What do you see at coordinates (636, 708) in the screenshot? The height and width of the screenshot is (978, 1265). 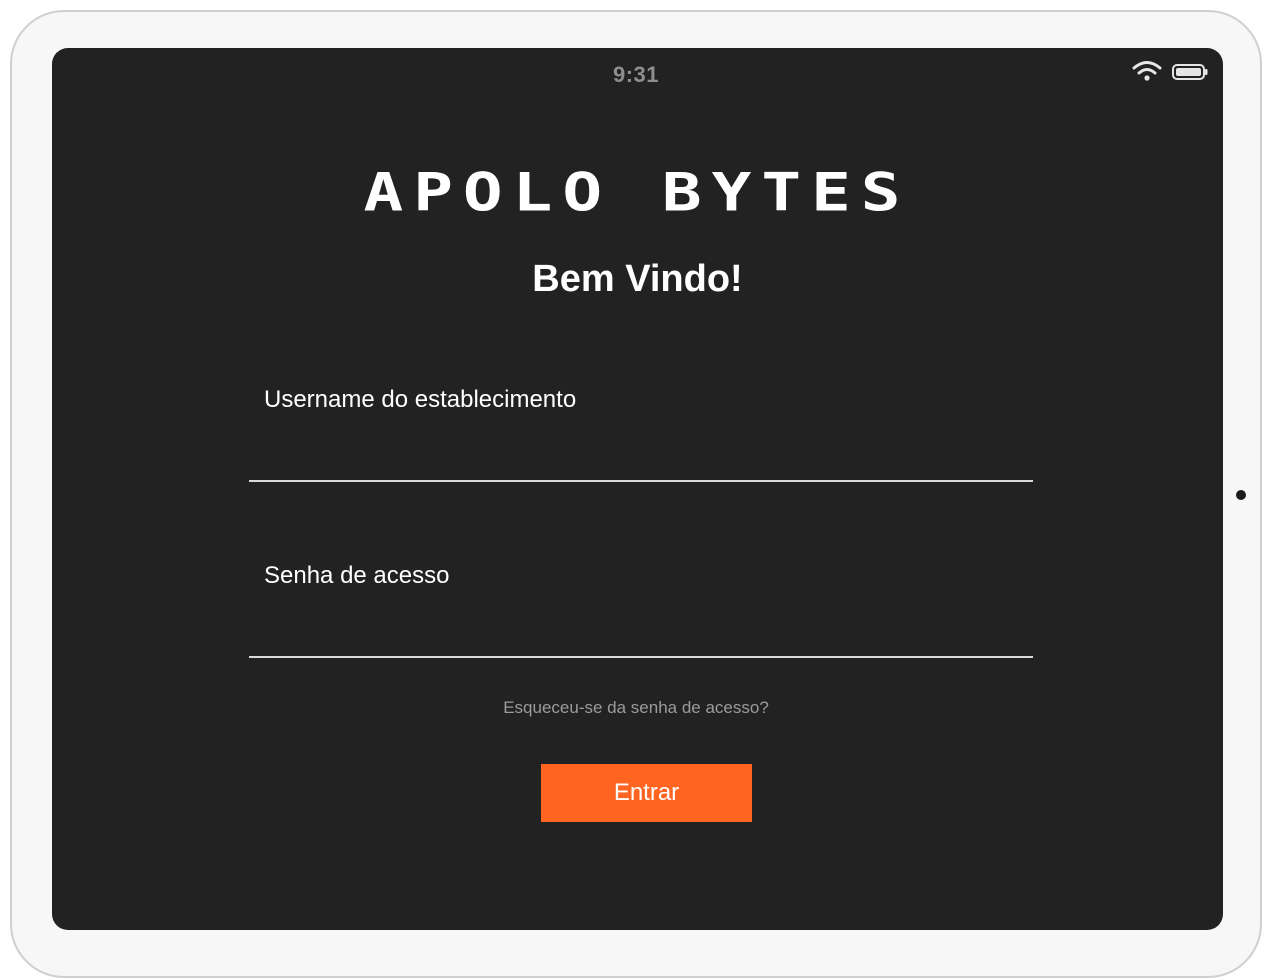 I see `forgot-password-link: Esqueceu-se da senha de acesso?` at bounding box center [636, 708].